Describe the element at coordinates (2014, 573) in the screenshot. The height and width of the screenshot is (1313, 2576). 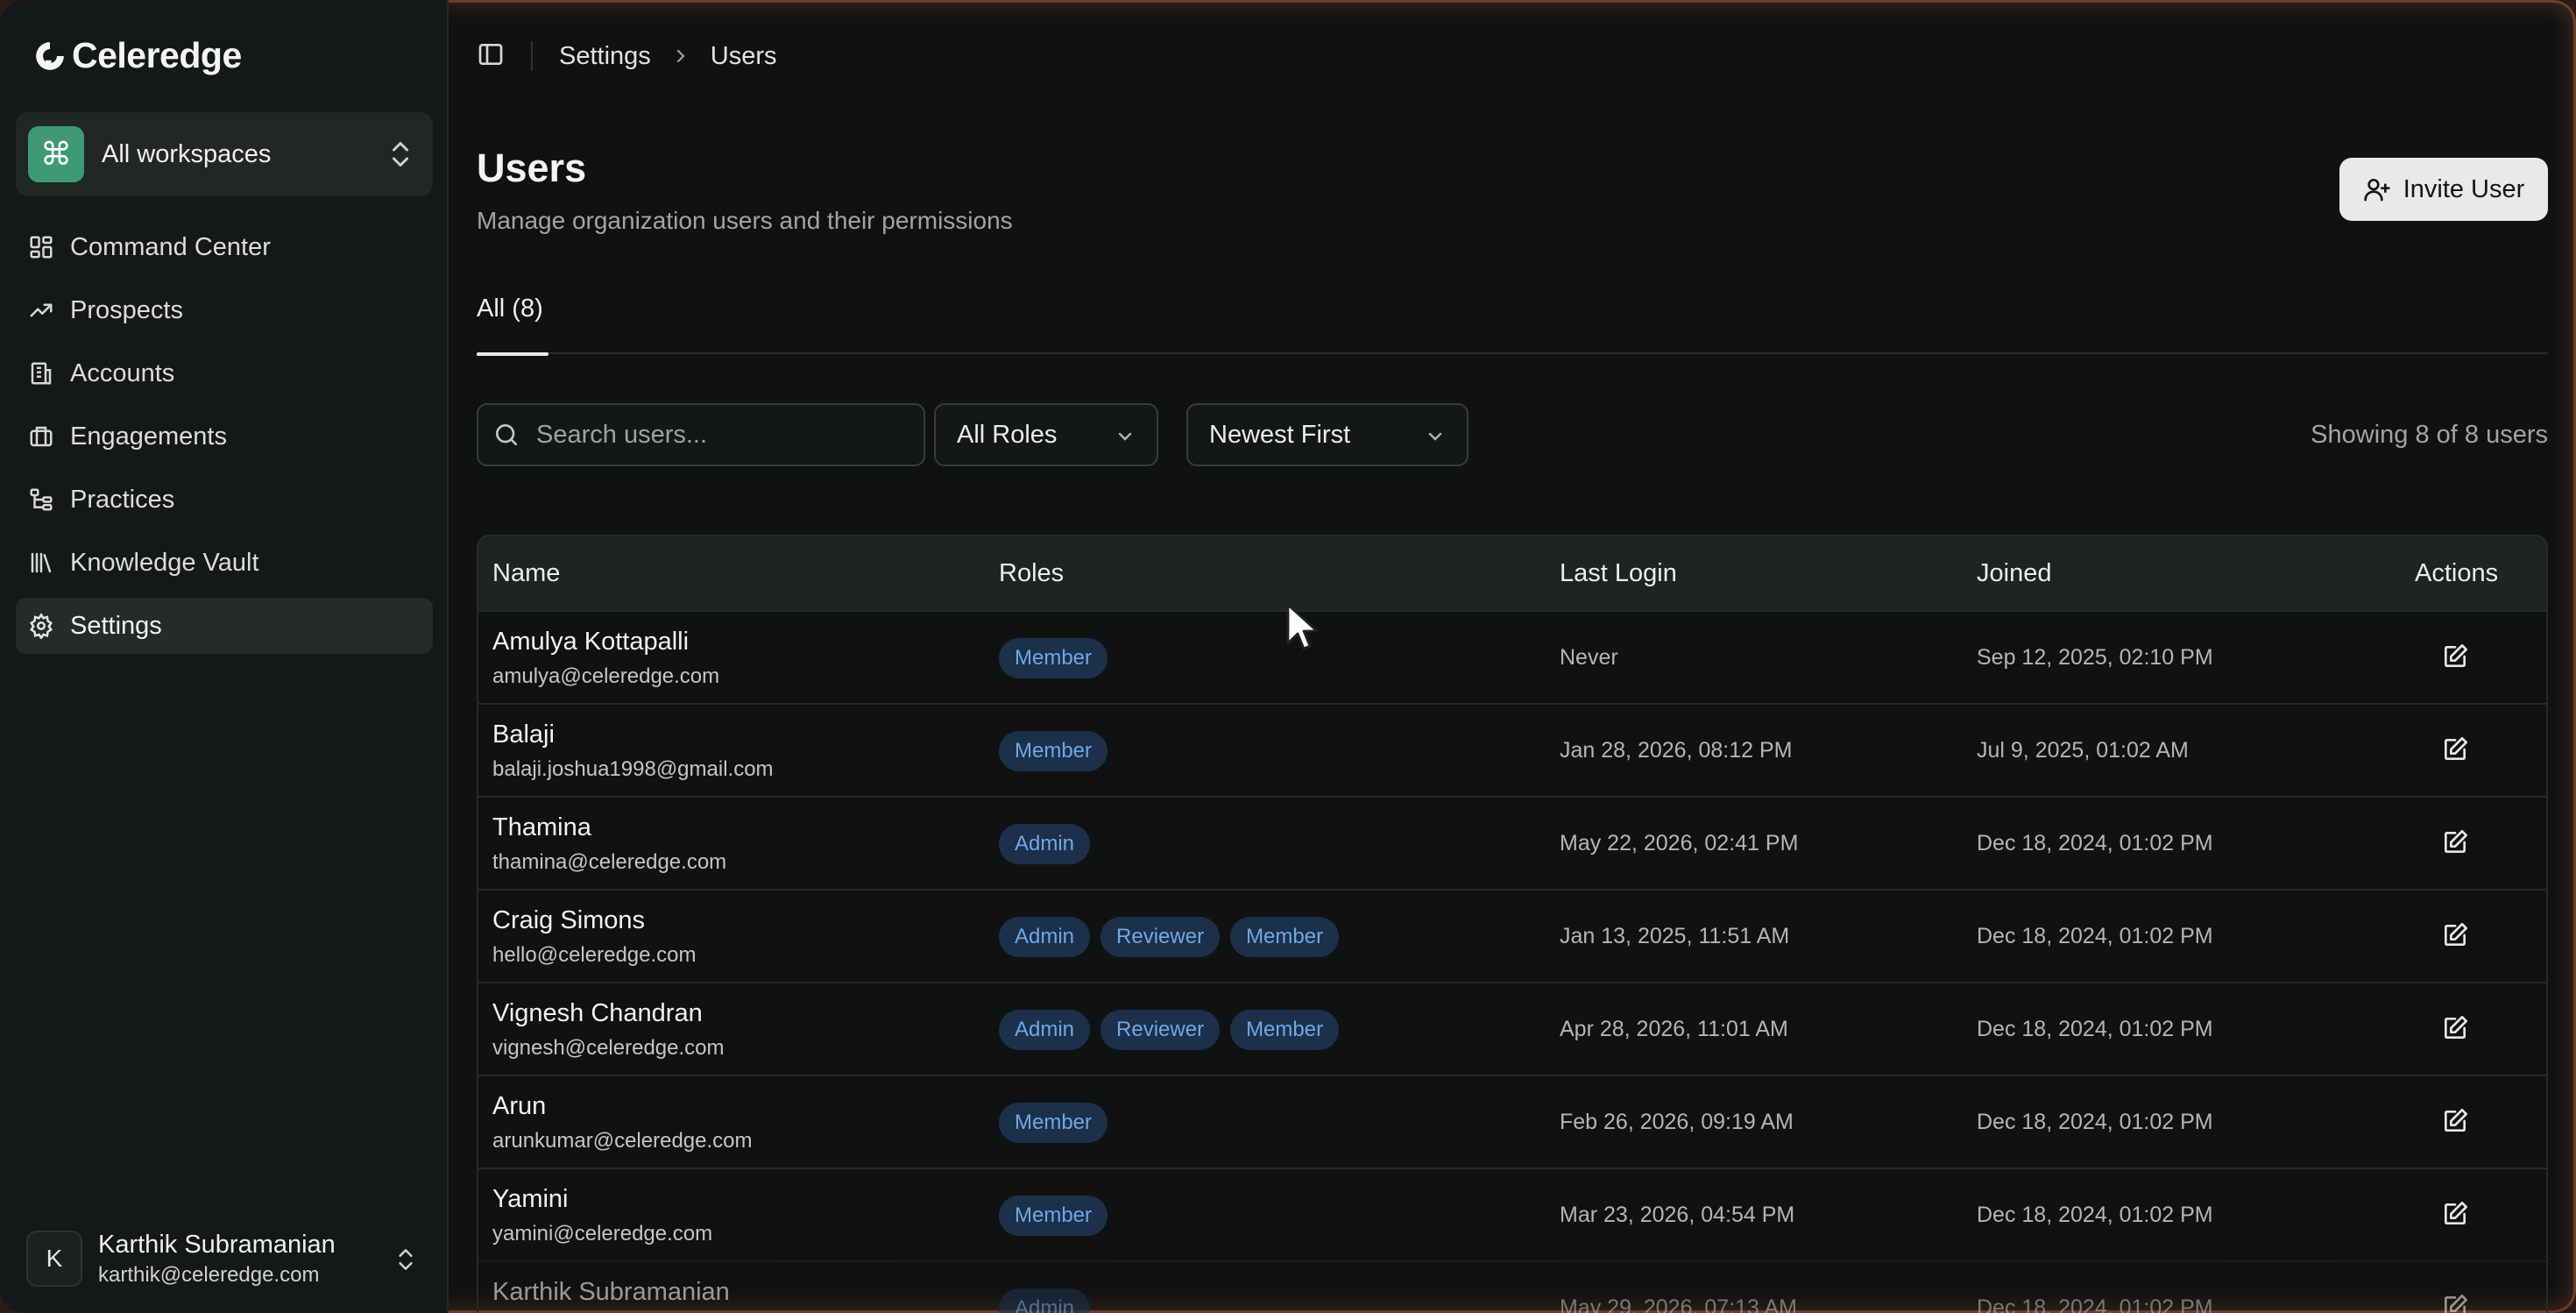
I see `column-header-joined: Joined` at that location.